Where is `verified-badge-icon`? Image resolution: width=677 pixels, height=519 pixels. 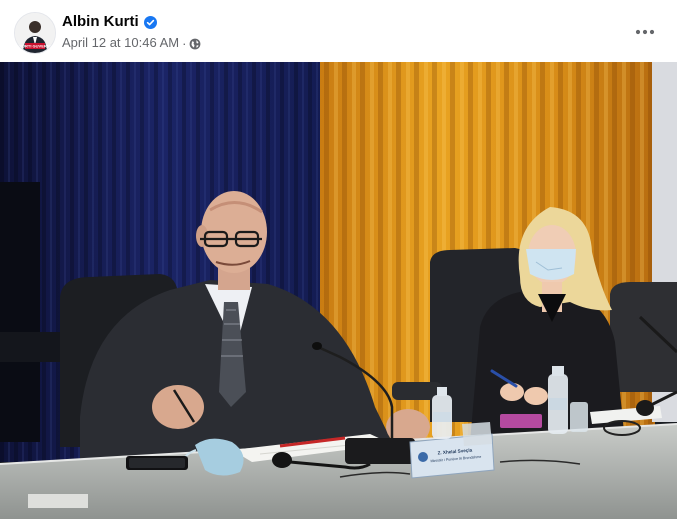
verified-badge-icon is located at coordinates (150, 22).